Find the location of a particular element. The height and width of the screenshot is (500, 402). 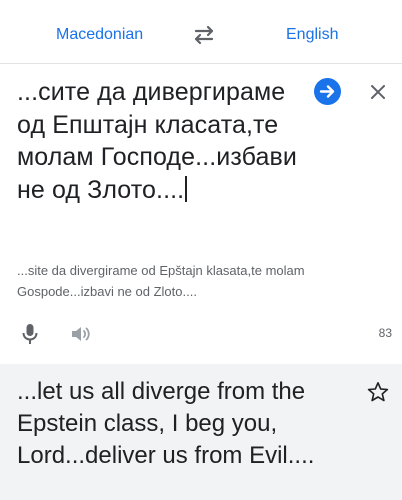

character-count: 83 is located at coordinates (385, 333).